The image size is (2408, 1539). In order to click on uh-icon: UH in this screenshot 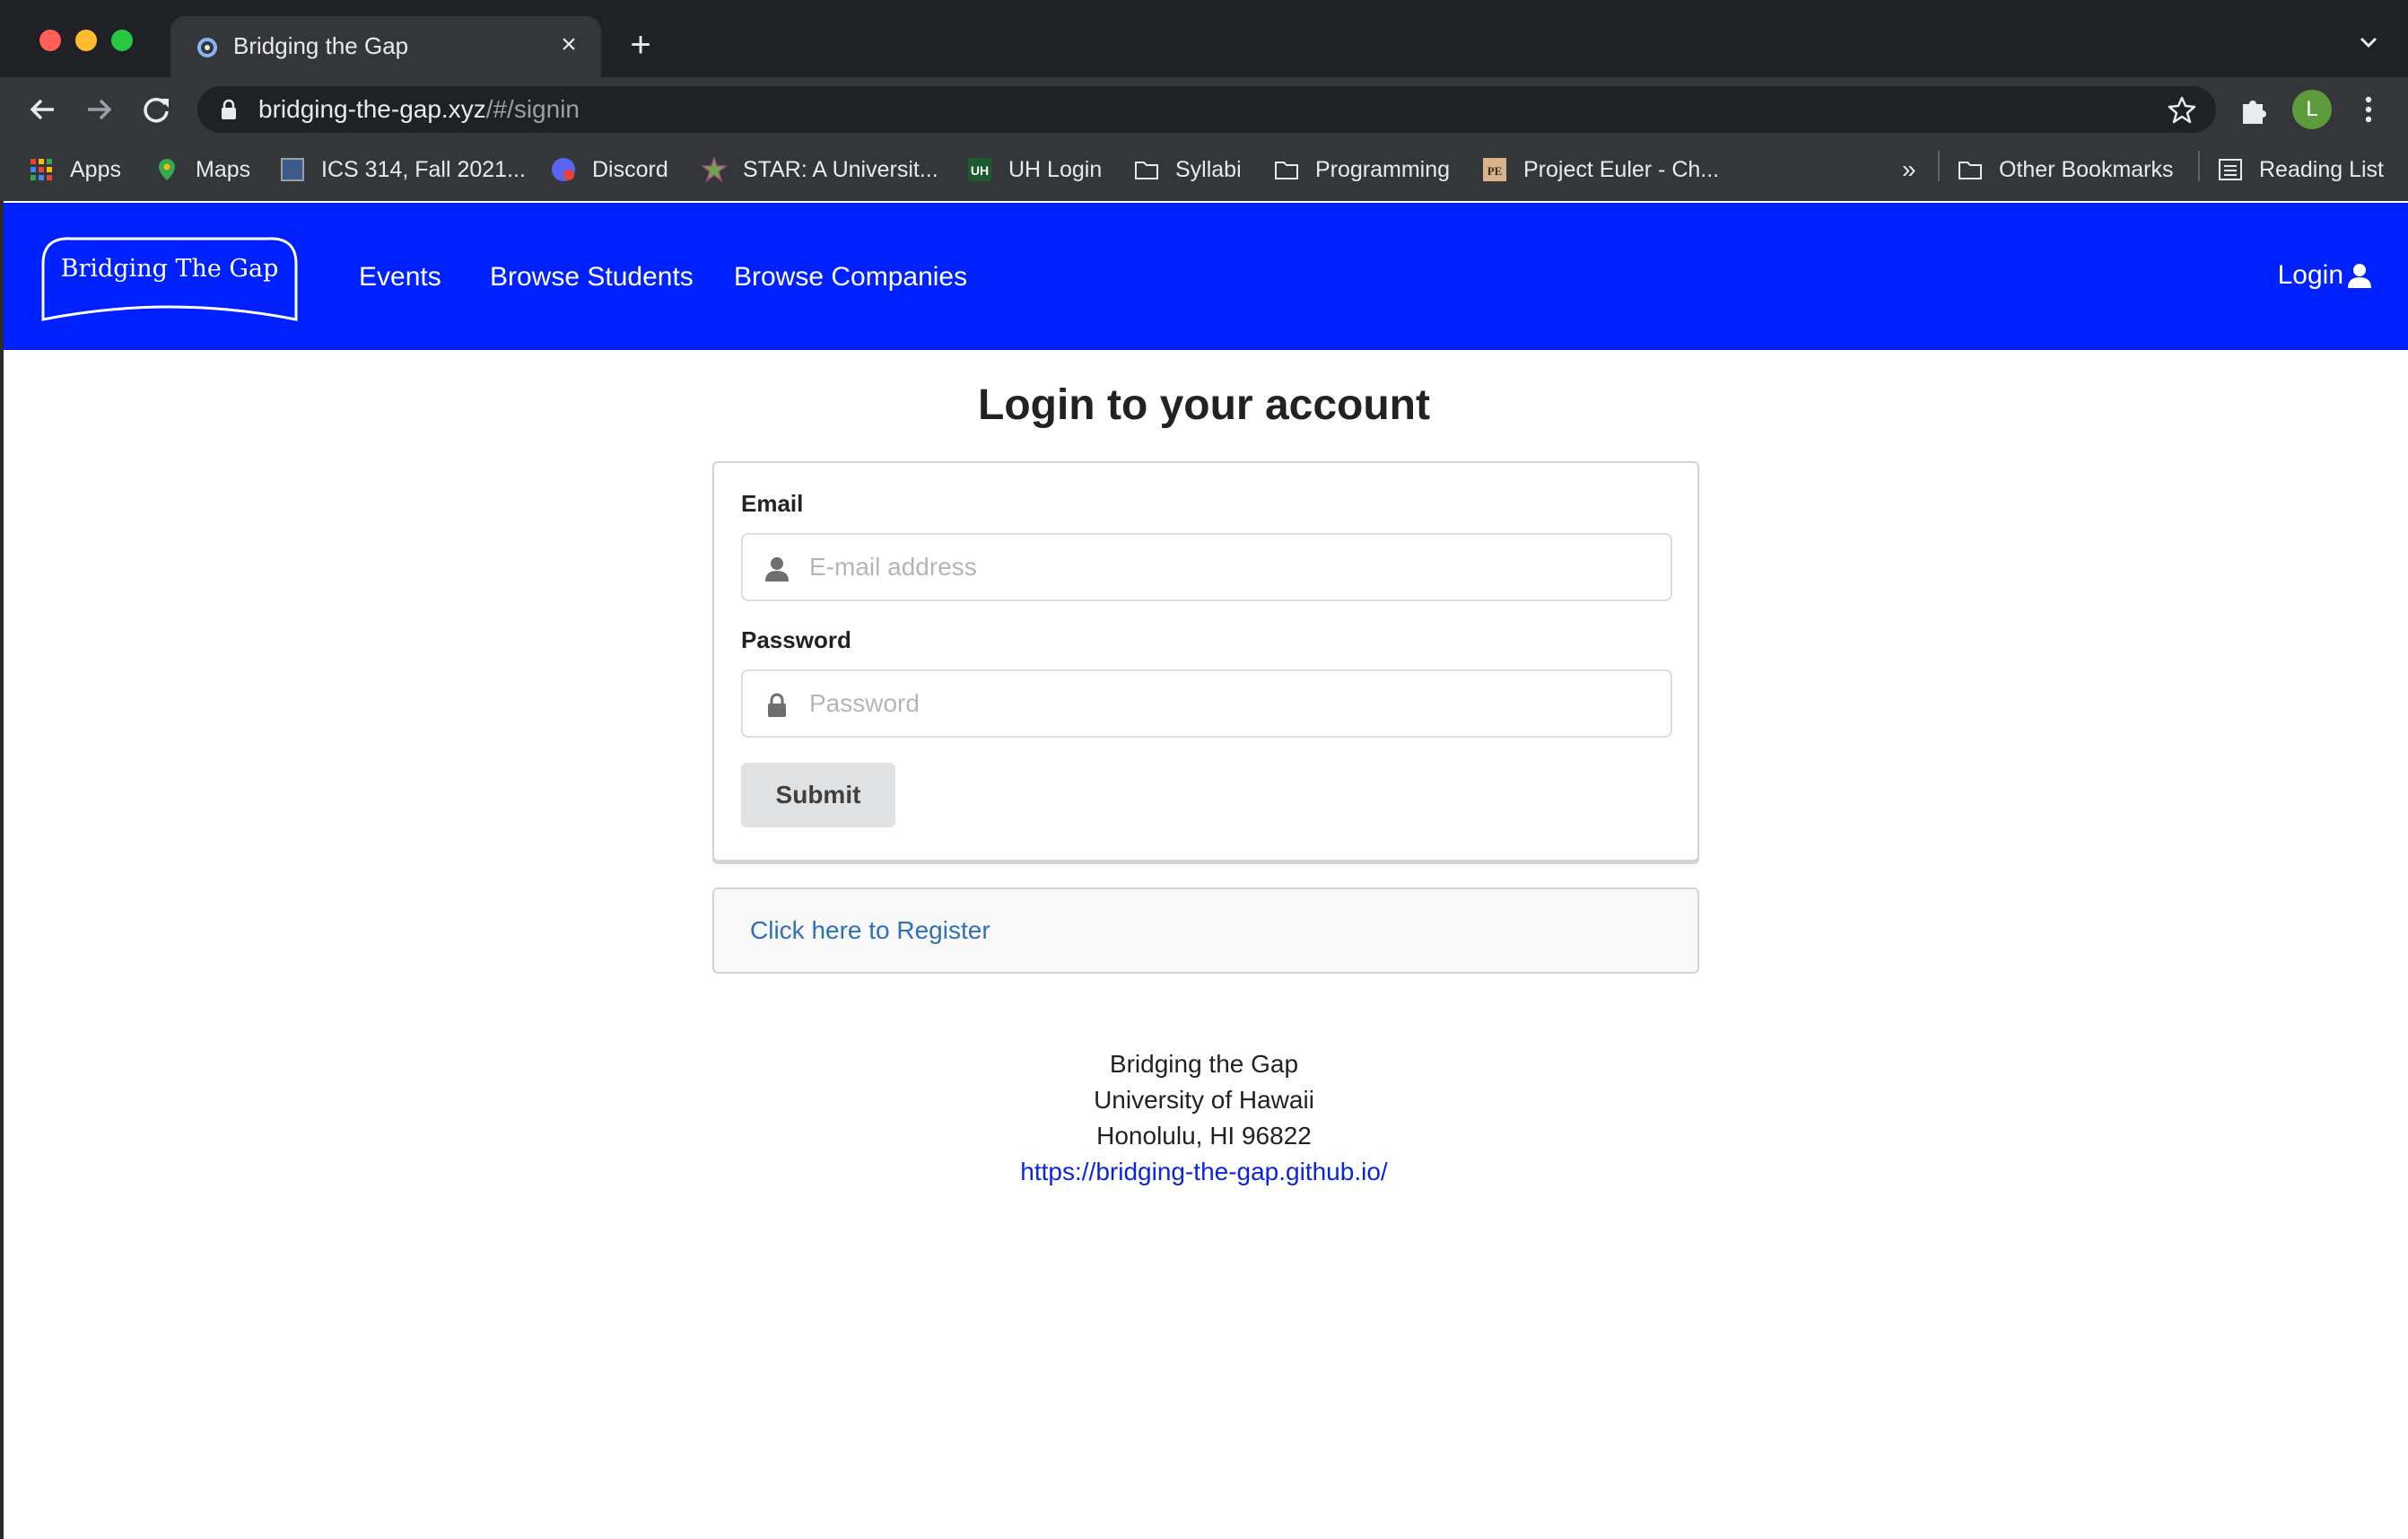, I will do `click(979, 169)`.